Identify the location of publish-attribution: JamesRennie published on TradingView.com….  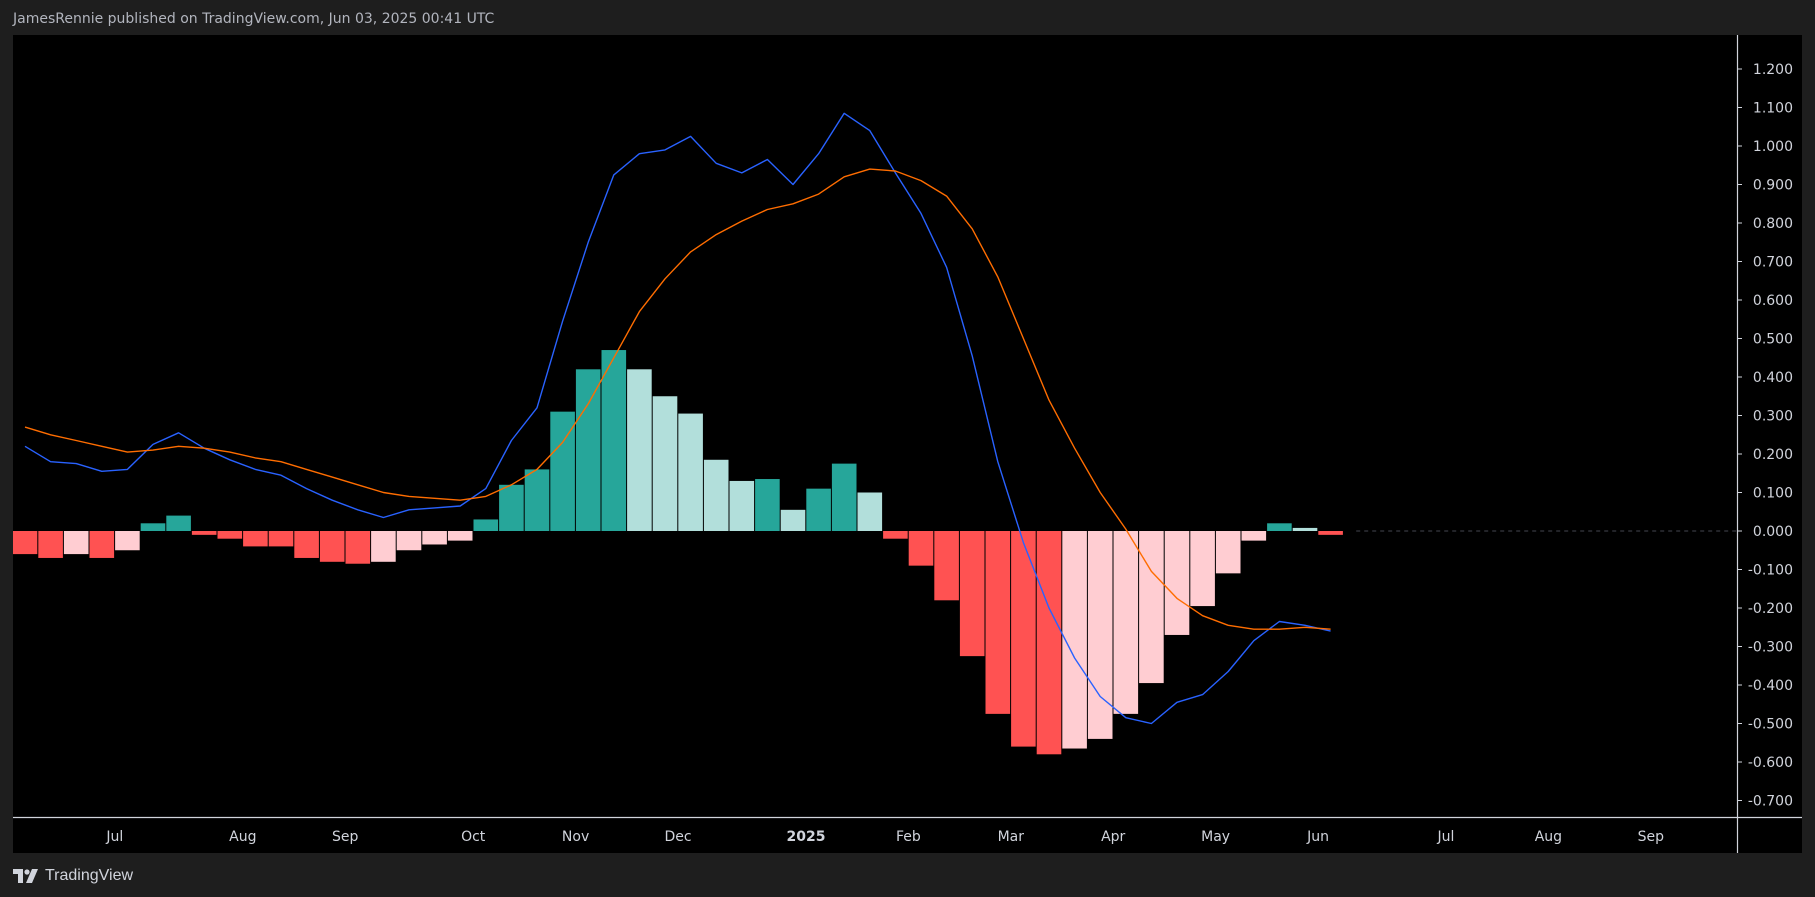
(254, 19).